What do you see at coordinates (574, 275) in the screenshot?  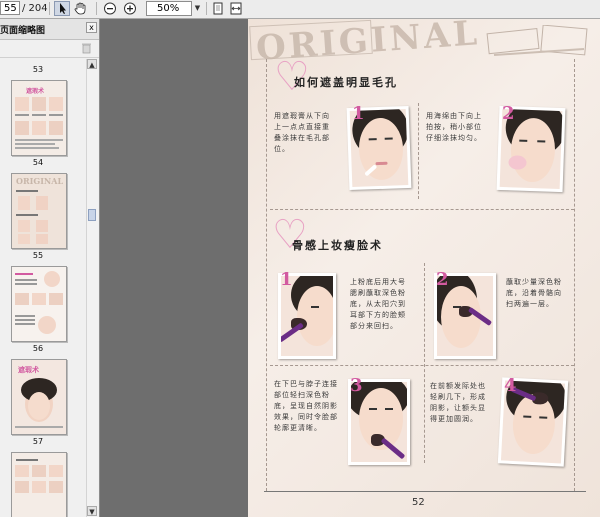 I see `frame-right` at bounding box center [574, 275].